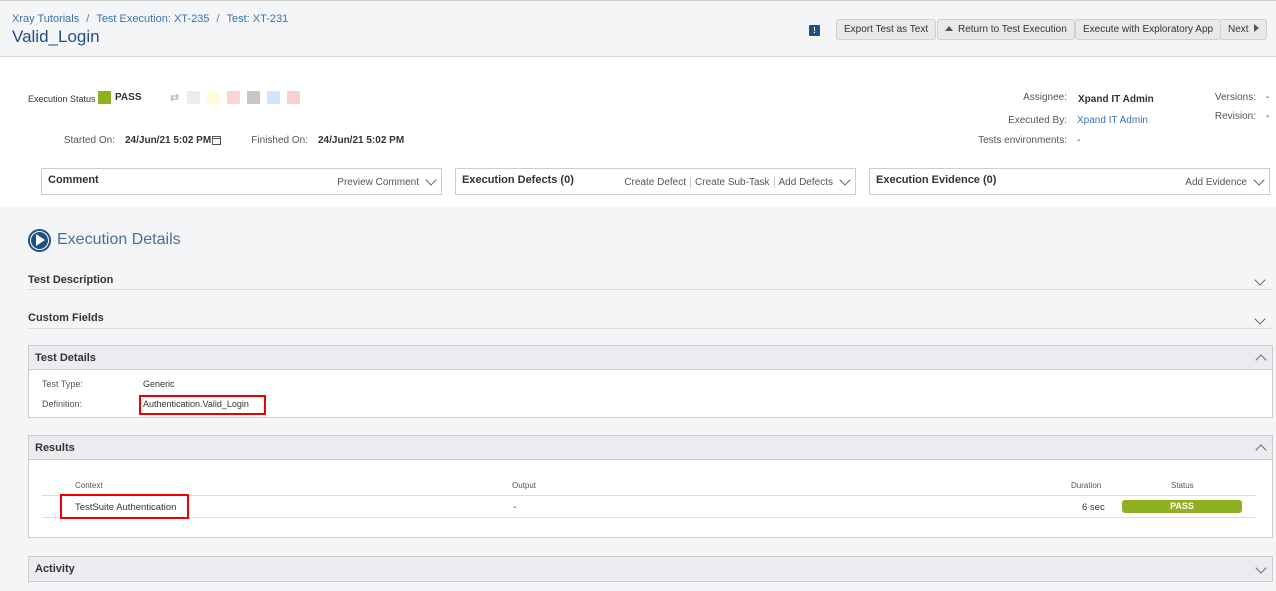 This screenshot has height=591, width=1276. I want to click on test-details-header: Test Details, so click(650, 358).